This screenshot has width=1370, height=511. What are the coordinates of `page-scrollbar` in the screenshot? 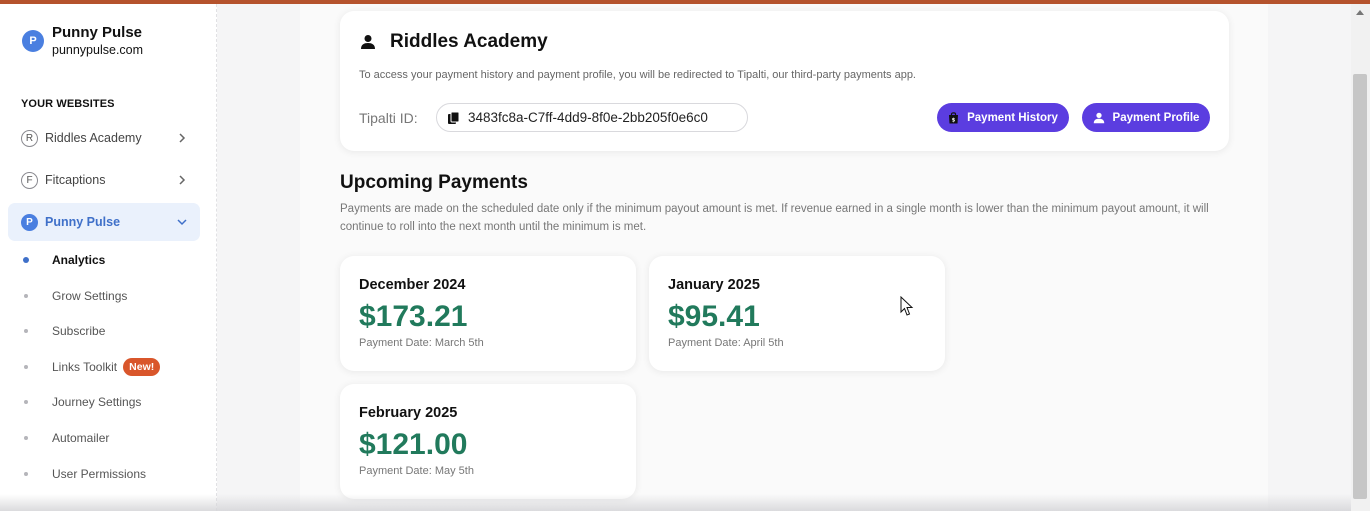 It's located at (1360, 257).